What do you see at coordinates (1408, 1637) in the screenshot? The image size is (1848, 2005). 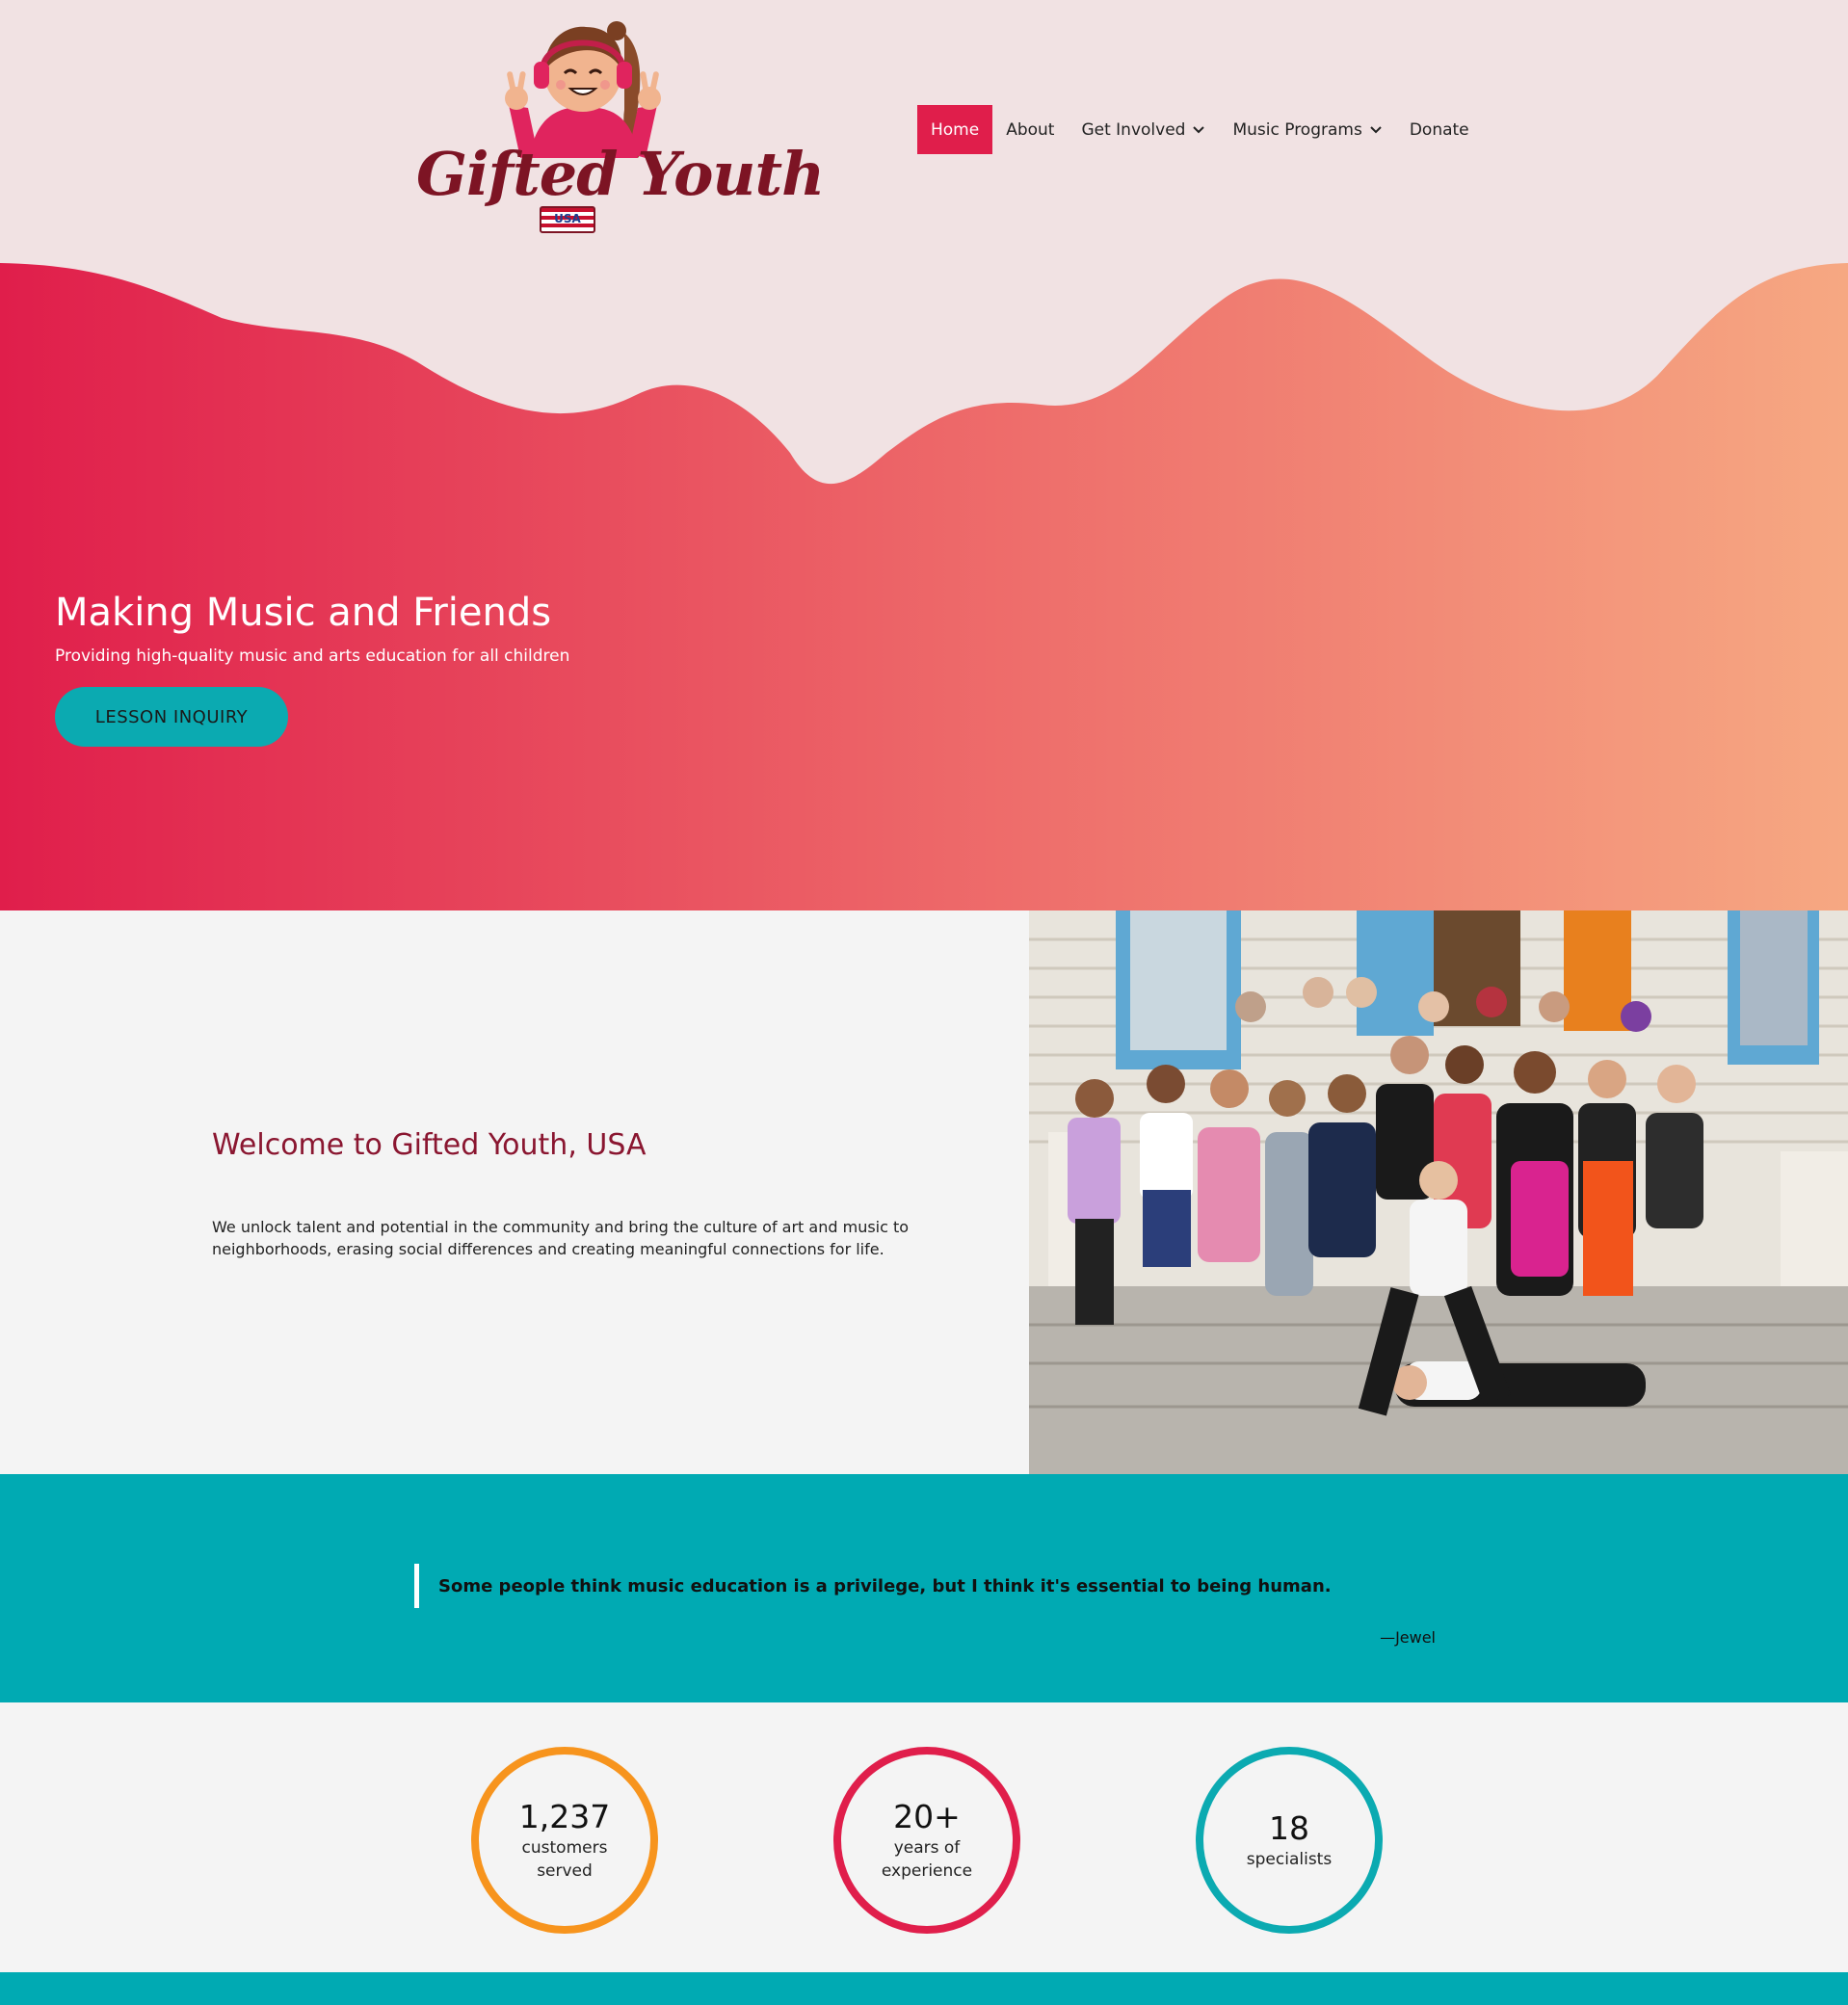 I see `quote-author: —Jewel` at bounding box center [1408, 1637].